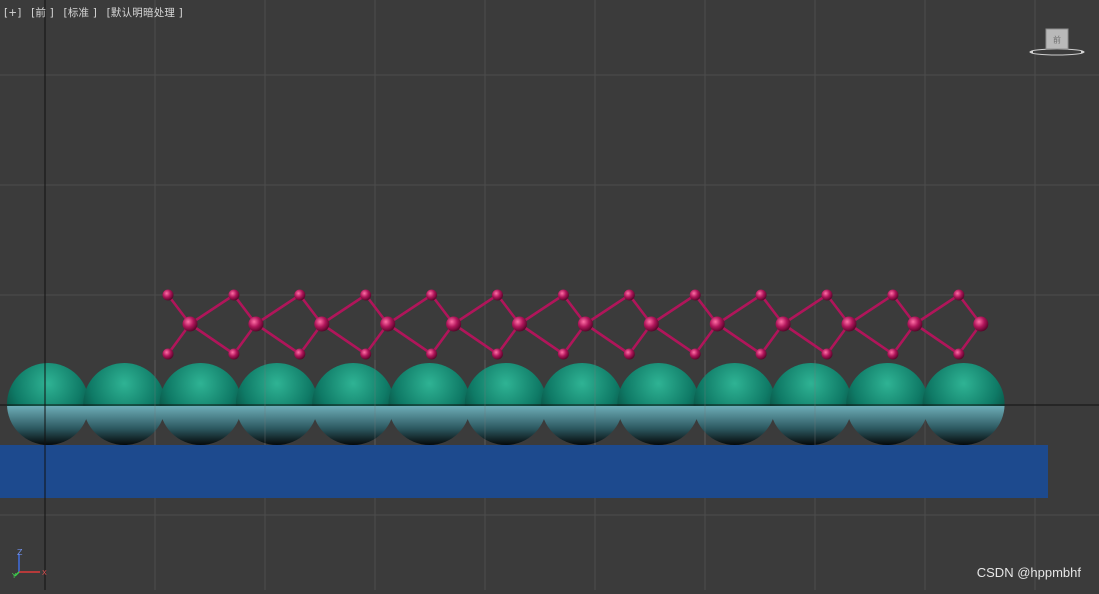  I want to click on molecule-bonds, so click(574, 324).